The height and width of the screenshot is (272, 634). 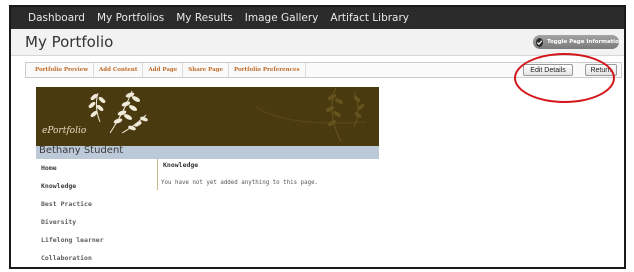 What do you see at coordinates (81, 150) in the screenshot?
I see `owner-name: Bethany Student` at bounding box center [81, 150].